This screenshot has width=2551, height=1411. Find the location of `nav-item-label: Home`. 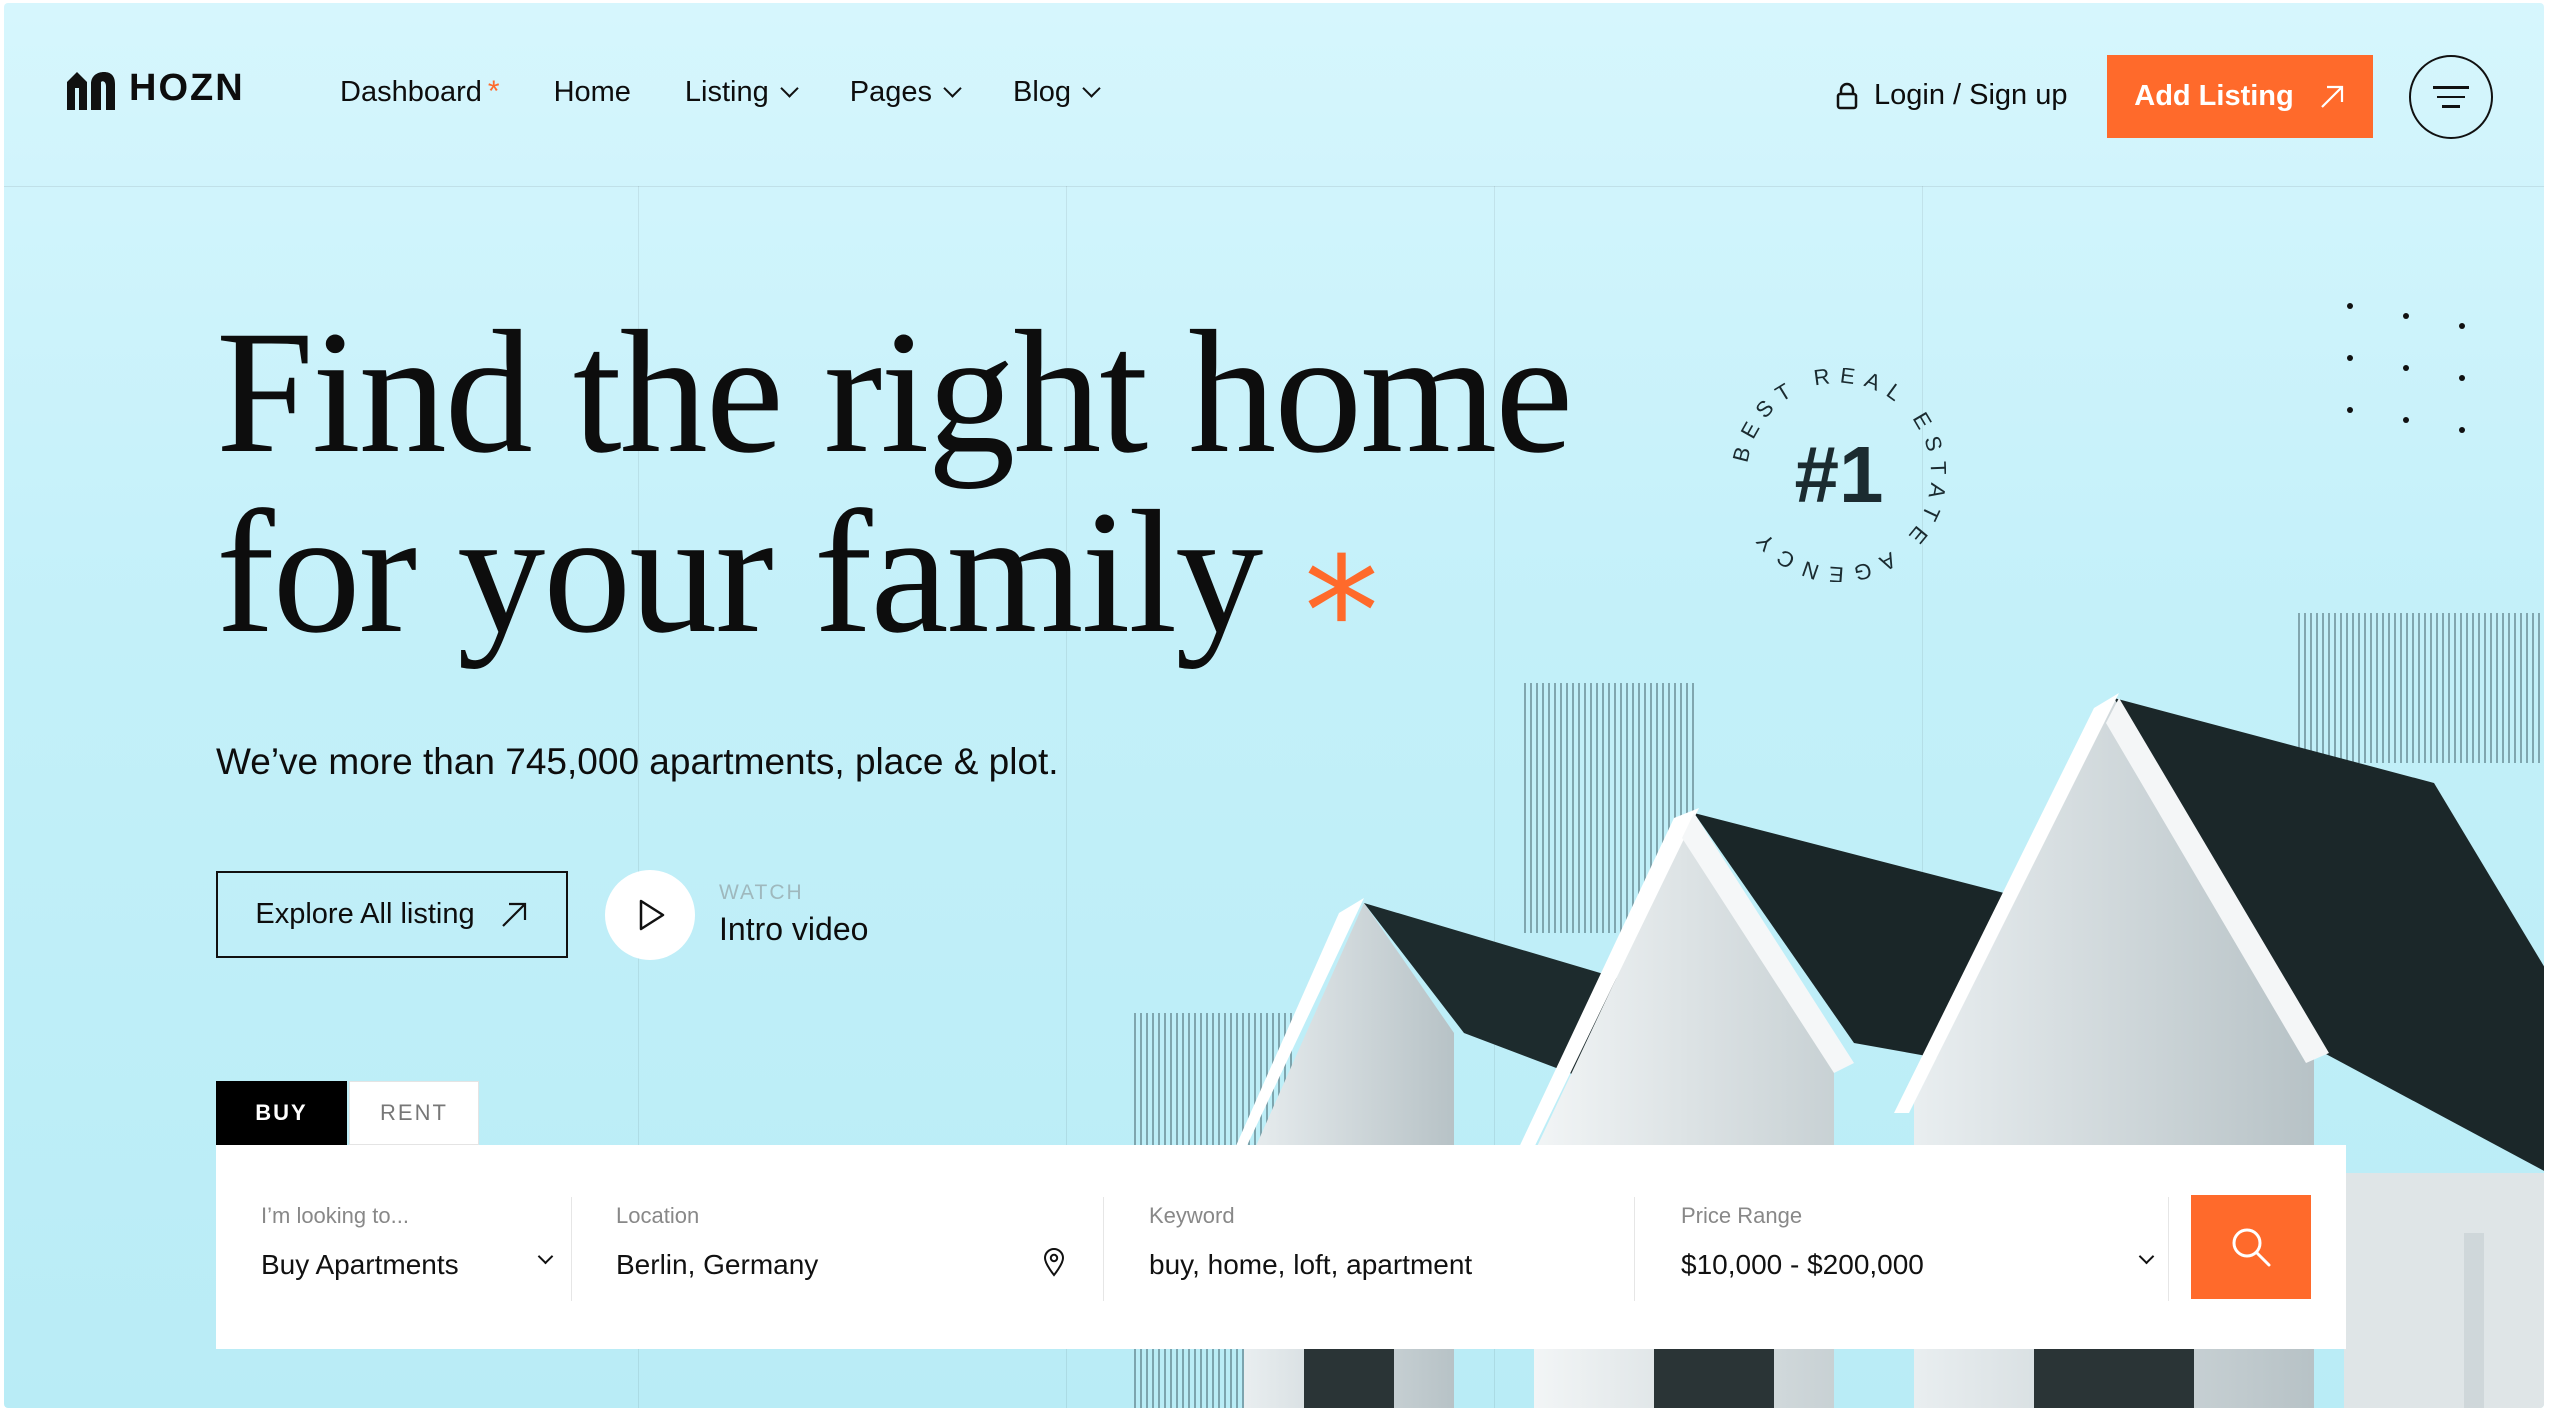

nav-item-label: Home is located at coordinates (592, 91).